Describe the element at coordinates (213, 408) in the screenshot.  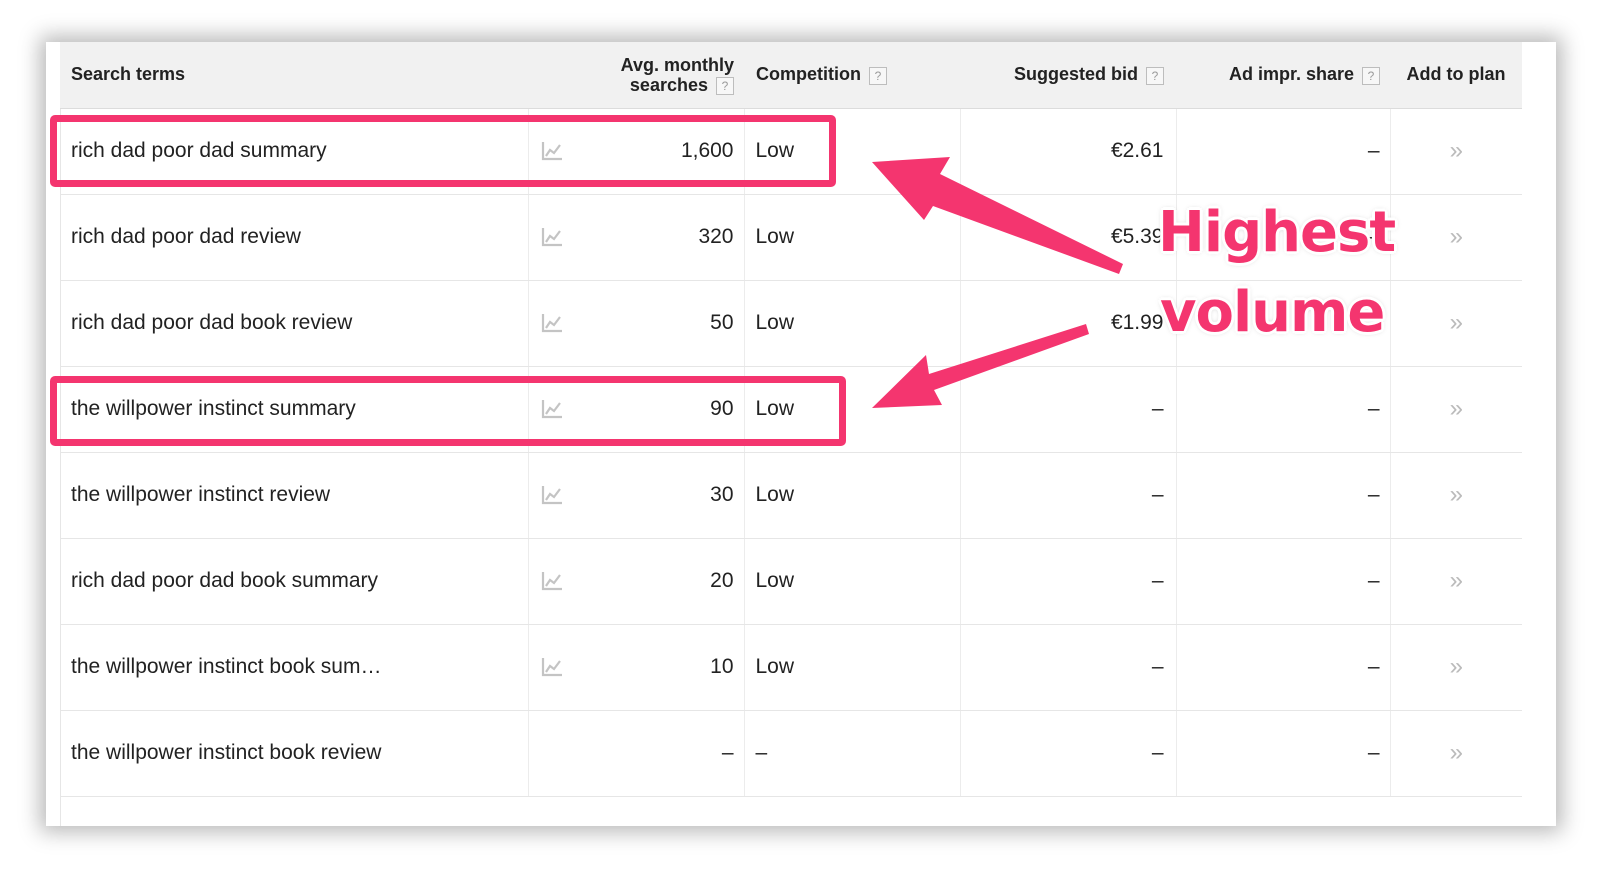
I see `search-term-label: the willpower instinct summary` at that location.